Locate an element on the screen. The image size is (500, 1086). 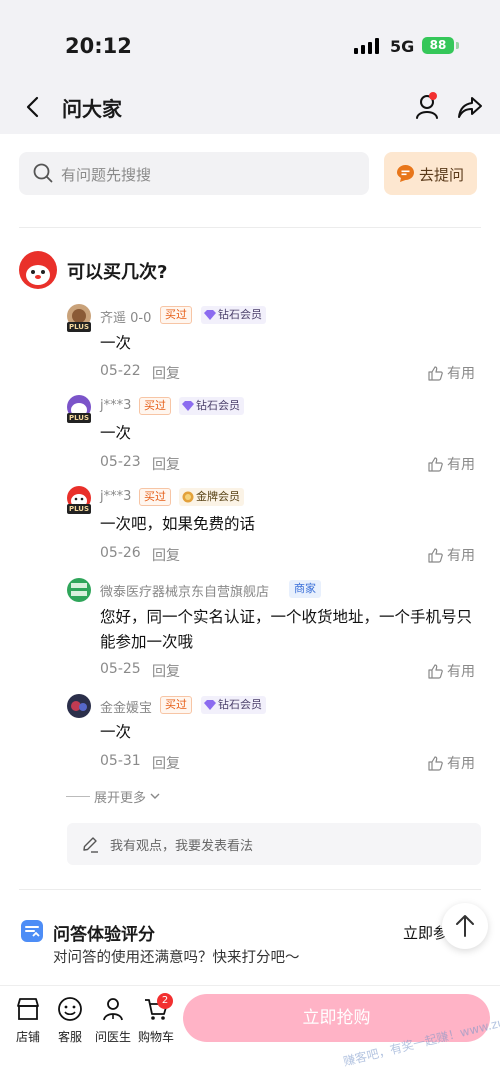
opinion-input: 我有观点，我要发表看法 is located at coordinates (274, 844).